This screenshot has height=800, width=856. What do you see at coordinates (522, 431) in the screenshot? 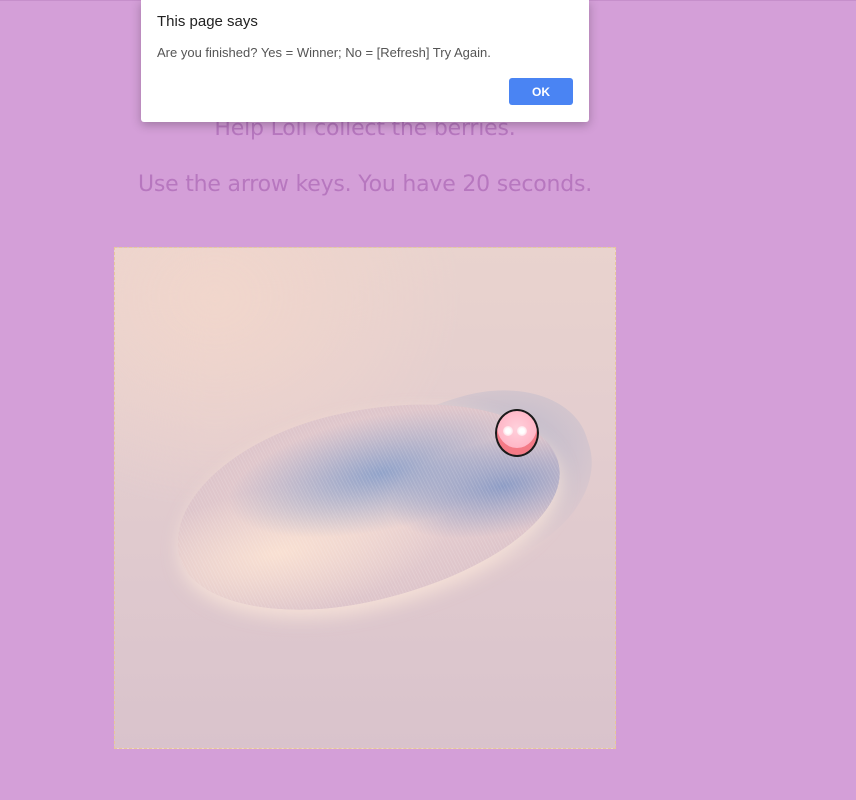
I see `loli-right-eye` at bounding box center [522, 431].